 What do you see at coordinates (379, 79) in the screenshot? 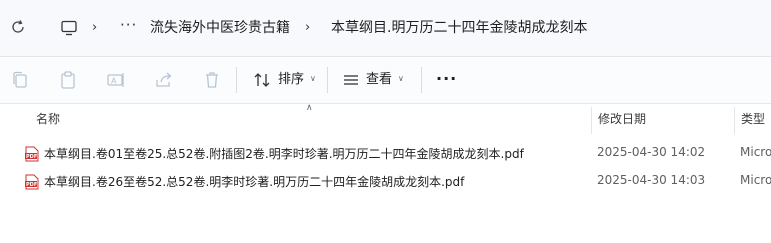
I see `view-label: 查看` at bounding box center [379, 79].